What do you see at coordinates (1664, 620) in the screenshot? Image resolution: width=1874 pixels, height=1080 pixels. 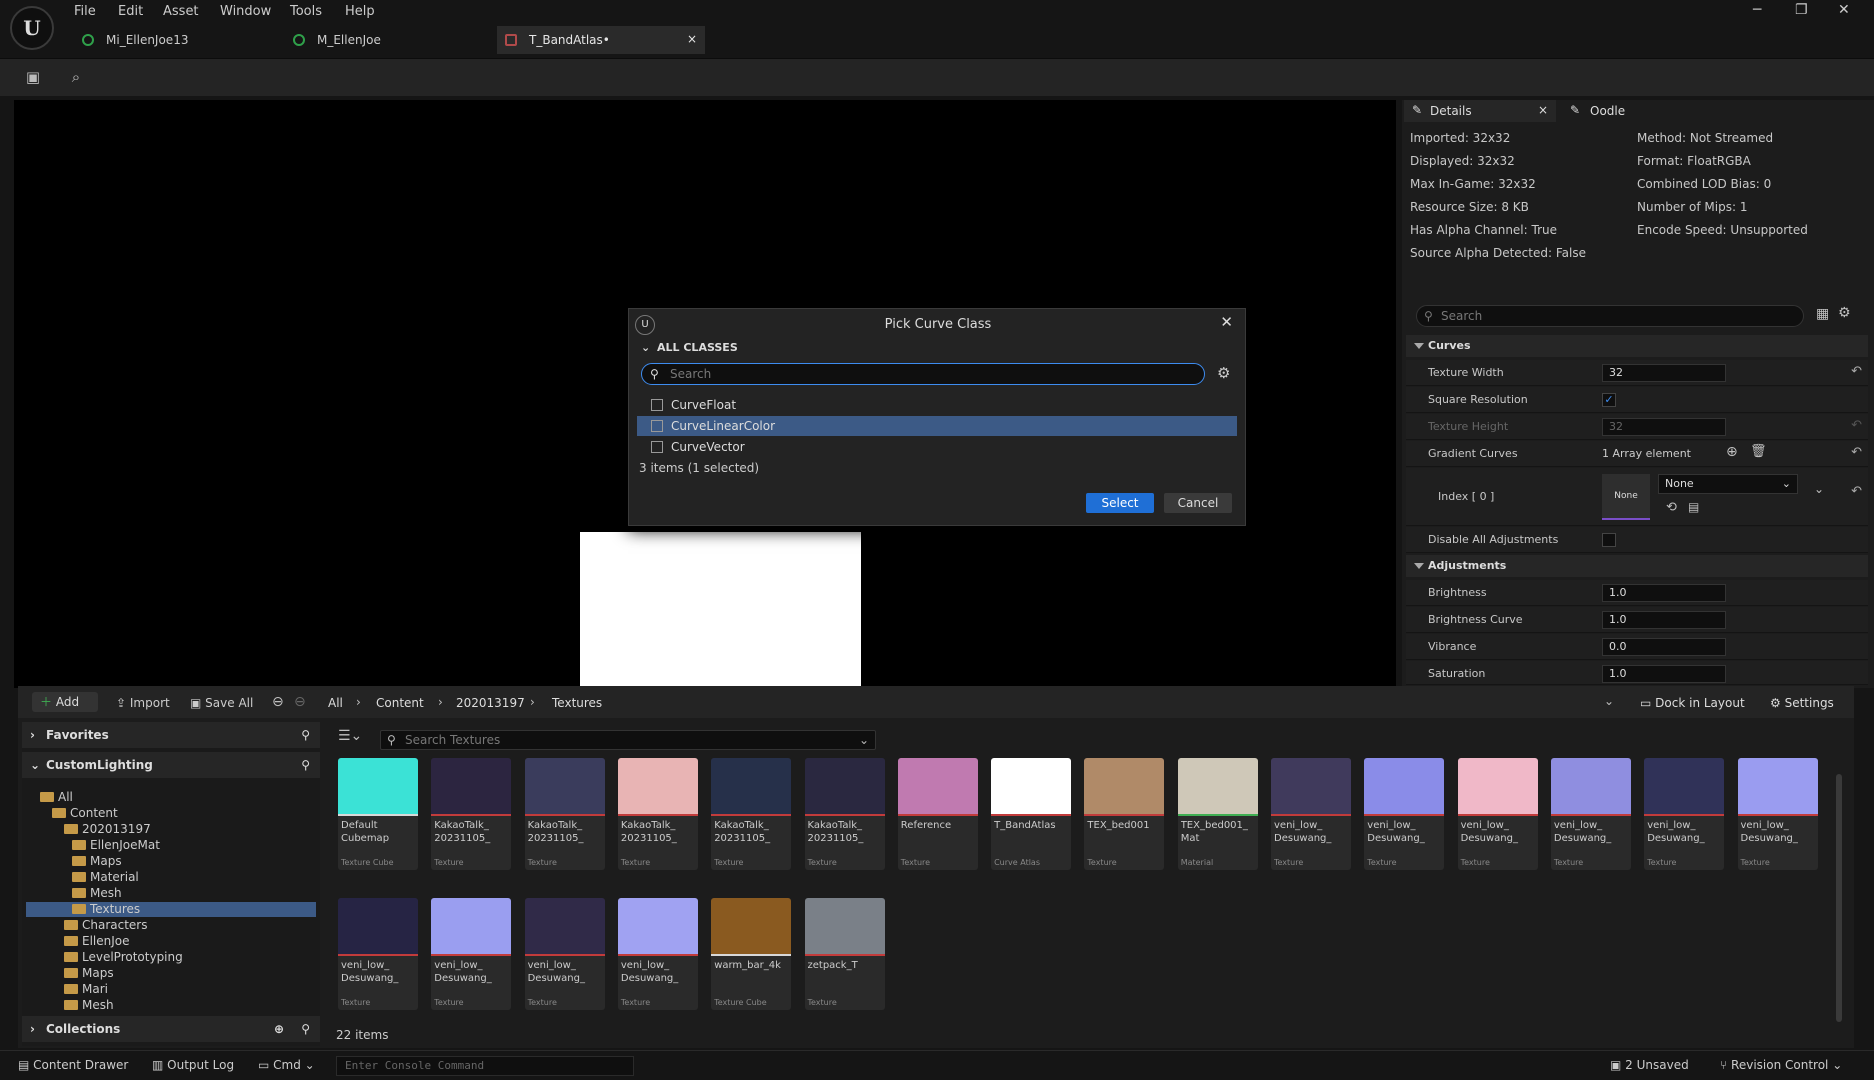 I see `brightness-curve-field: 1.0` at bounding box center [1664, 620].